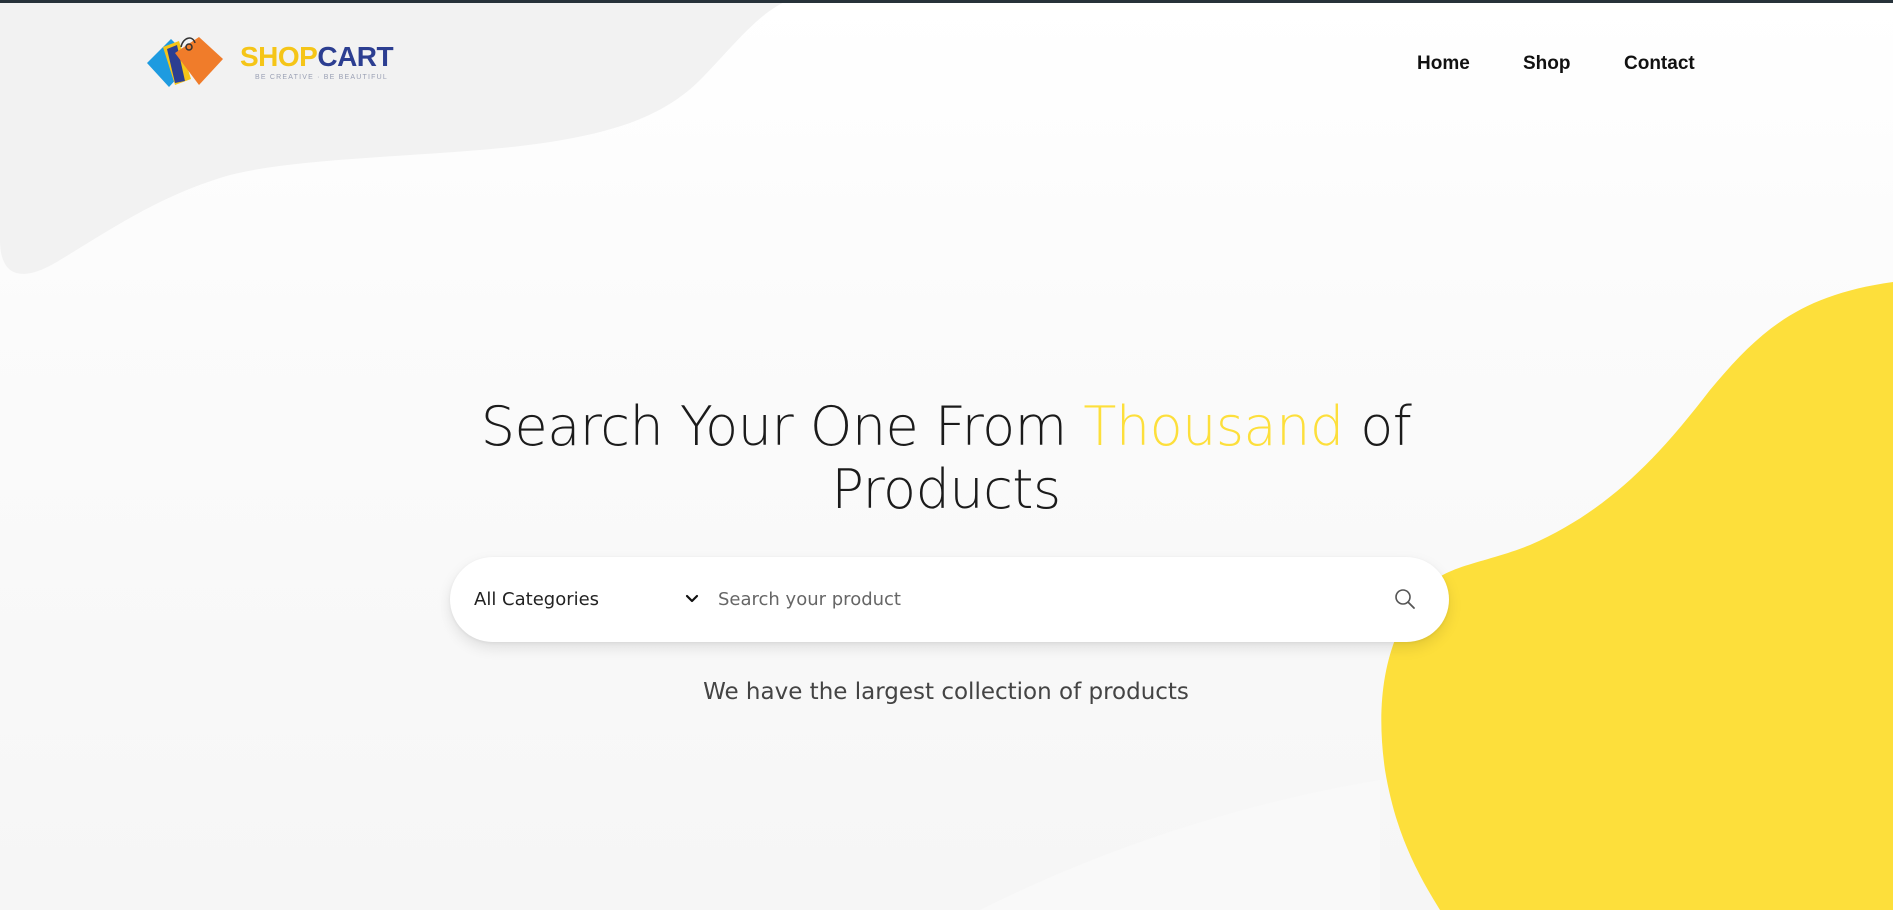 This screenshot has width=1893, height=910. I want to click on brand-logo: SHOPCART BE CREATIVE · BE BEAUTIFUL, so click(280, 63).